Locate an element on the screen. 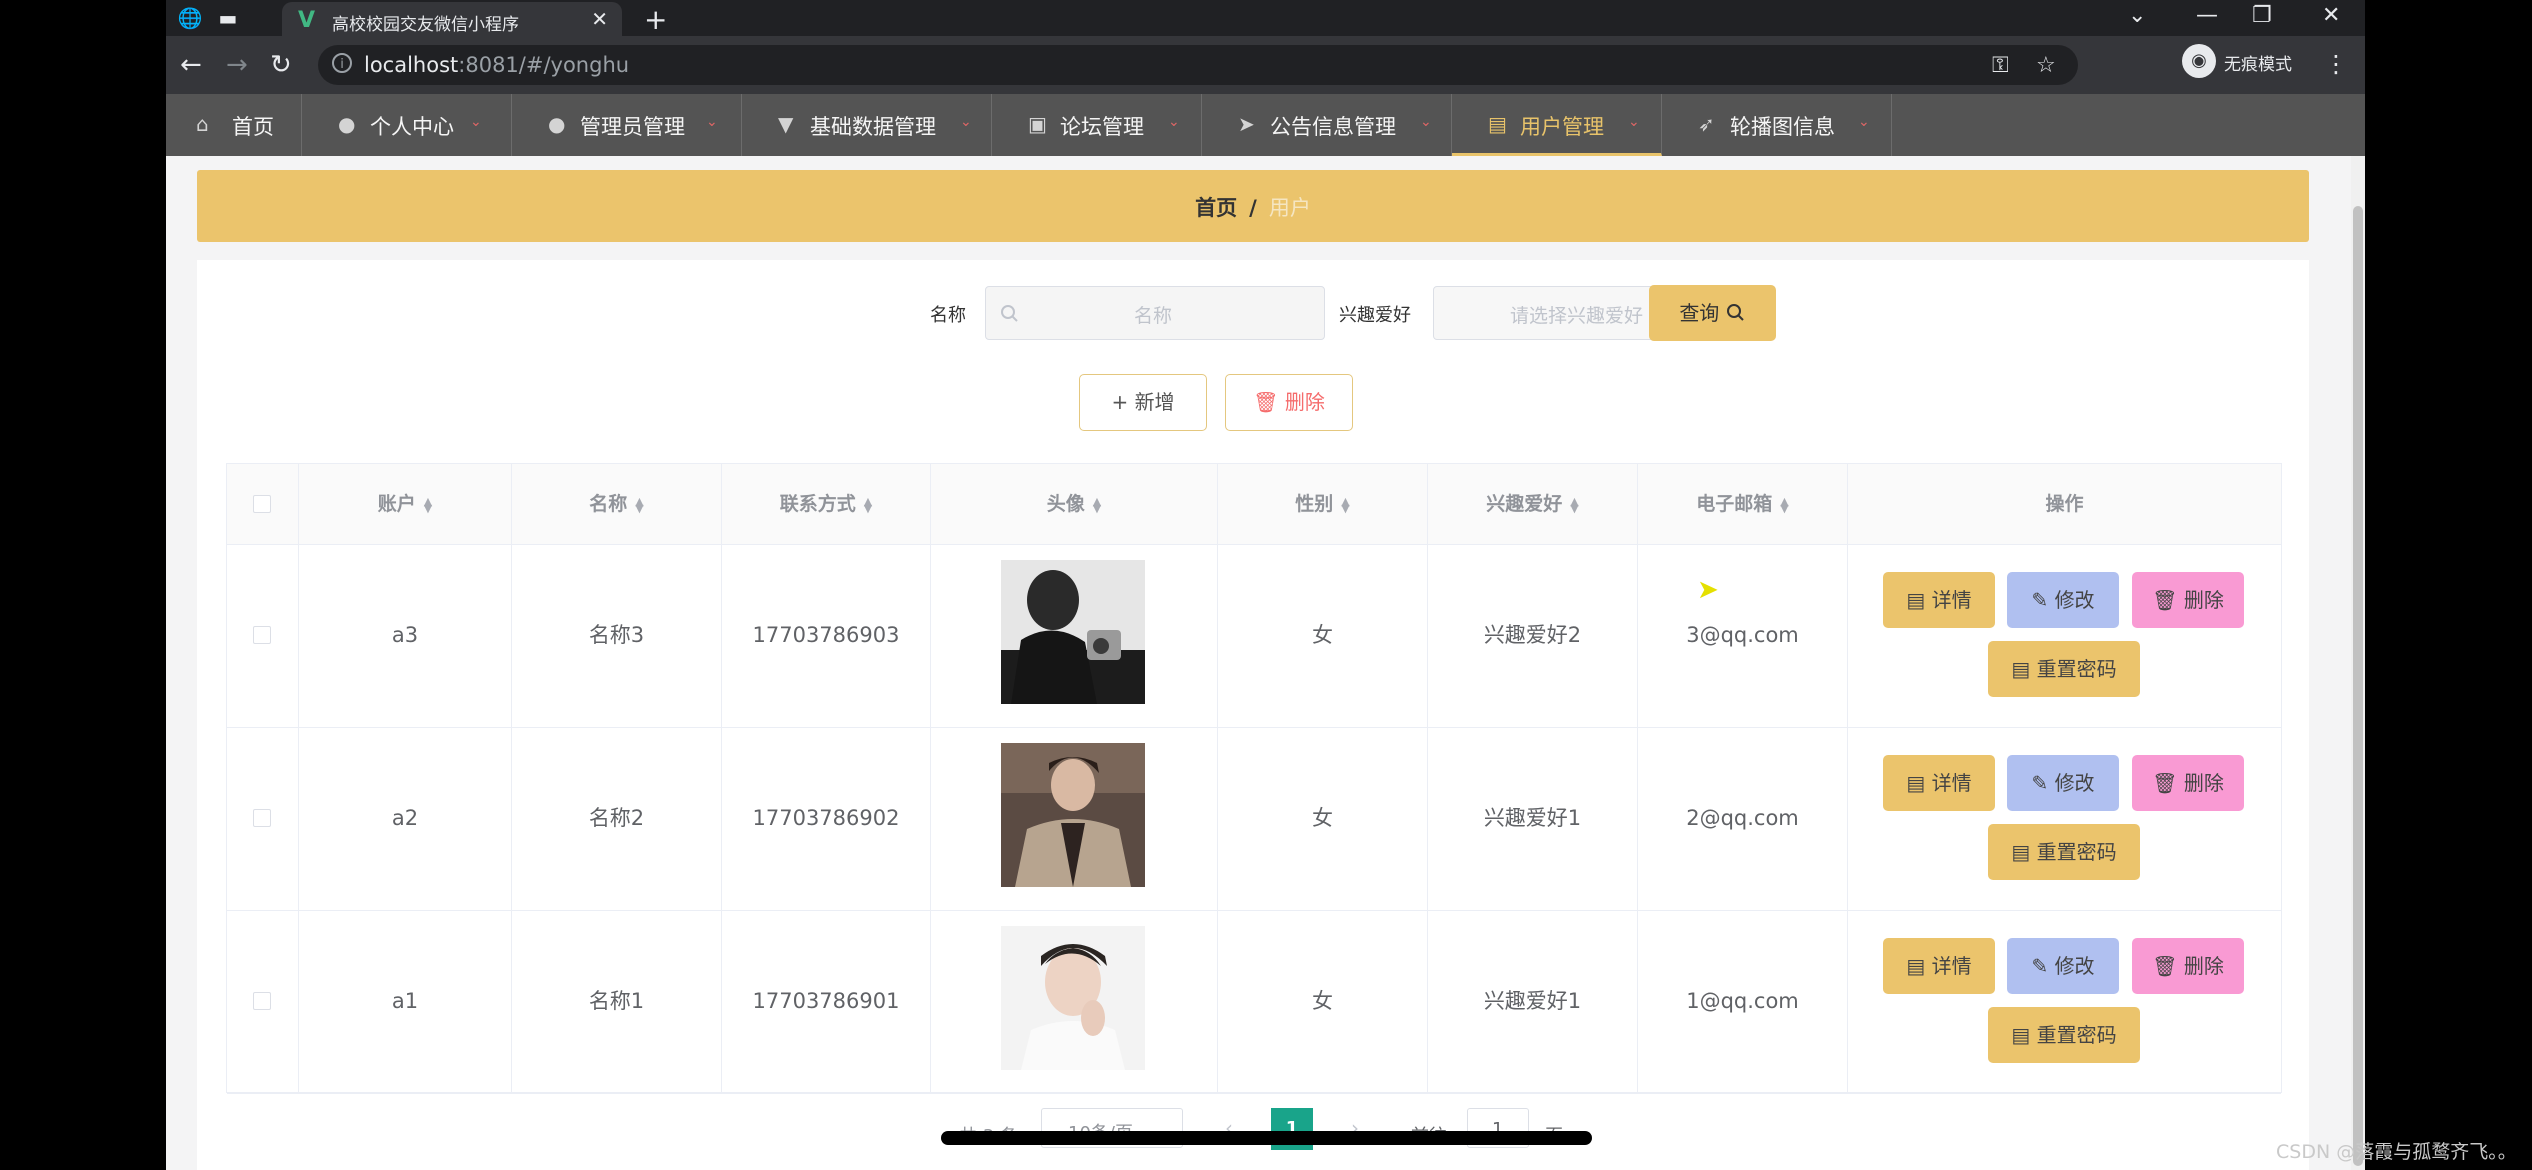 Image resolution: width=2532 pixels, height=1170 pixels. breadcrumb-current: 用户 is located at coordinates (1289, 208).